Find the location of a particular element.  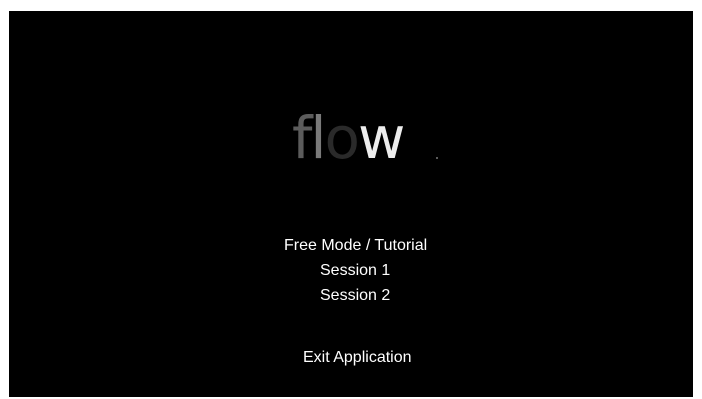

logo-letter-w: w is located at coordinates (381, 138).